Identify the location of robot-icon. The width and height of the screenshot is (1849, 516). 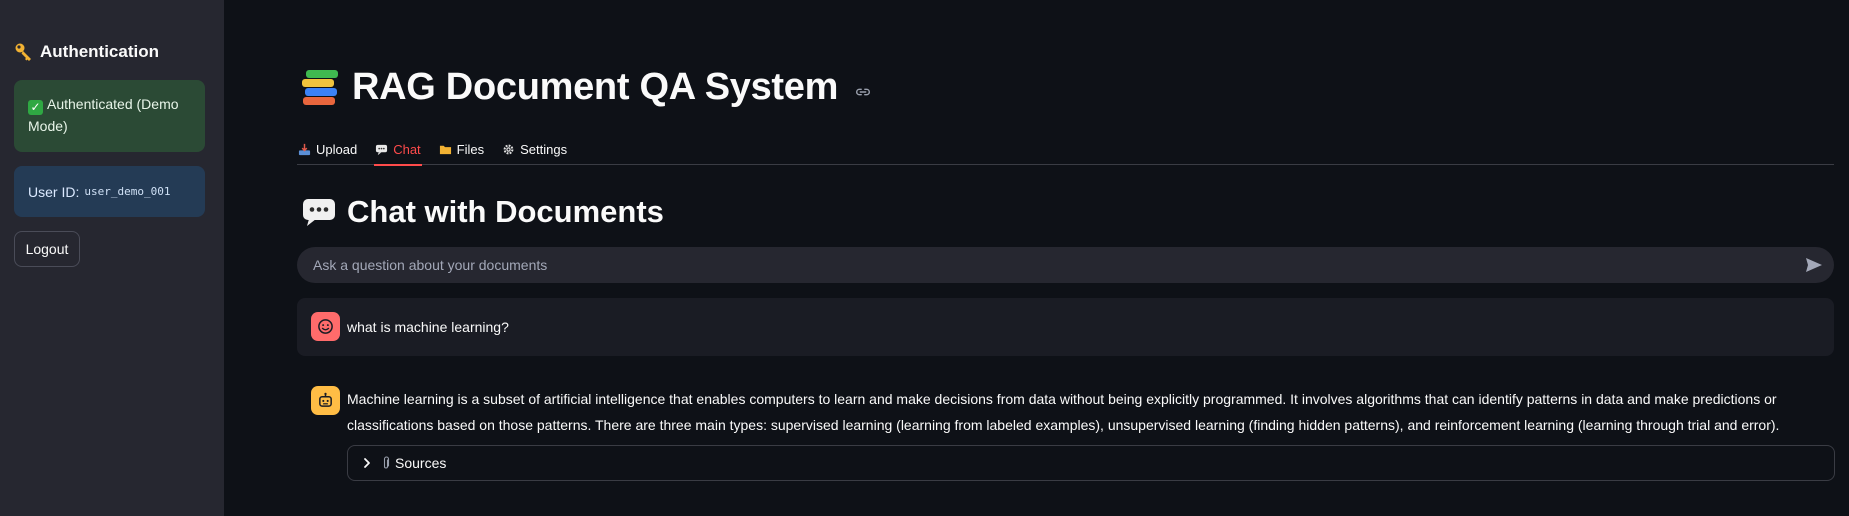
(325, 399).